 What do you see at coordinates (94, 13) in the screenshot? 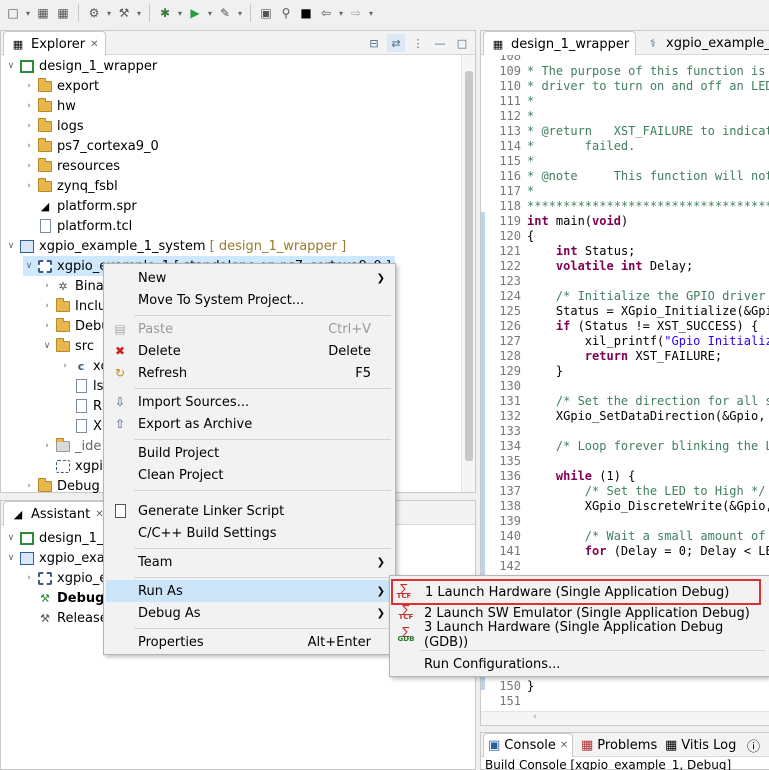
I see `build-icon: ⚙` at bounding box center [94, 13].